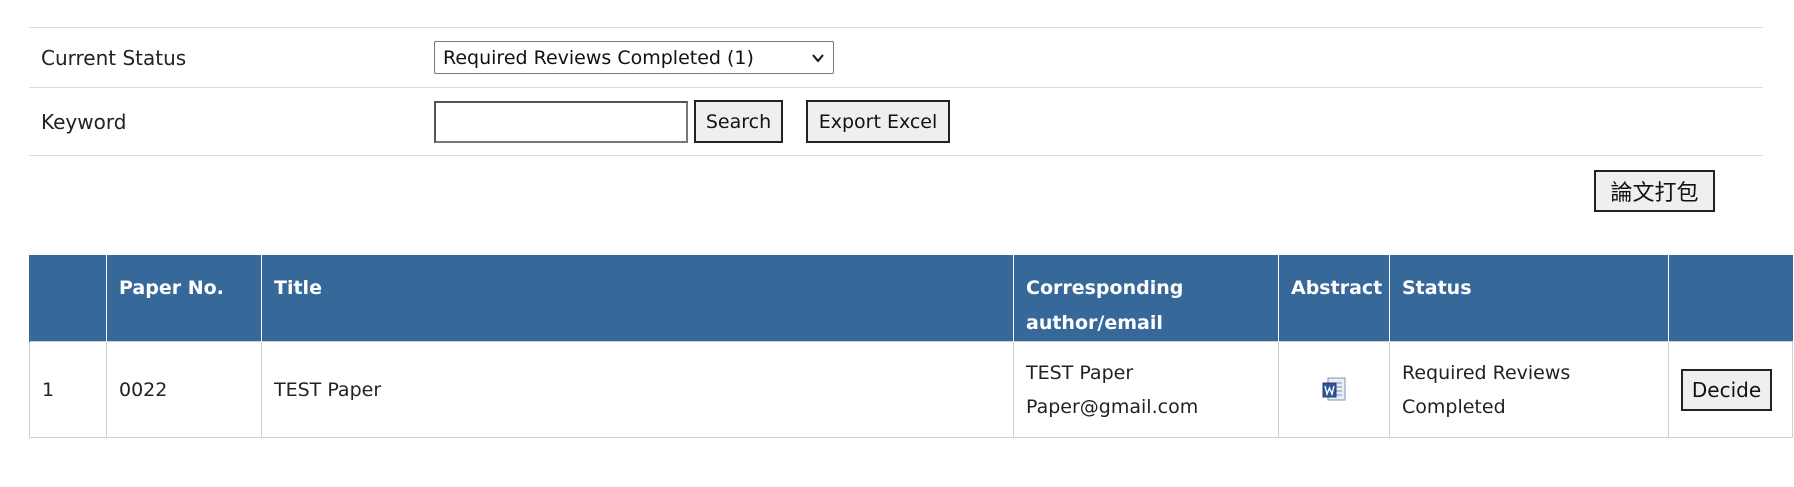 The height and width of the screenshot is (487, 1794). I want to click on cell-corresponding-author: TEST Paper Paper@gmail.com, so click(1146, 389).